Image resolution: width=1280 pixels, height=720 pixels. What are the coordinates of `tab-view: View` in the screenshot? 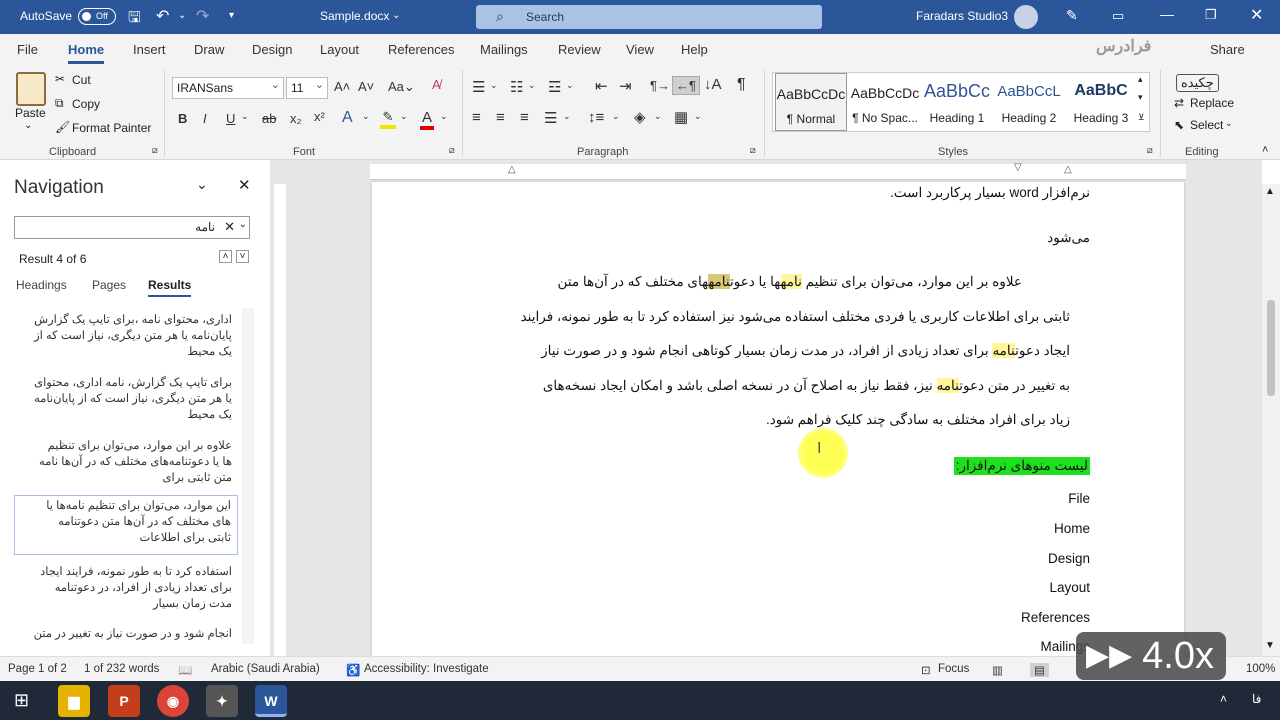 It's located at (640, 49).